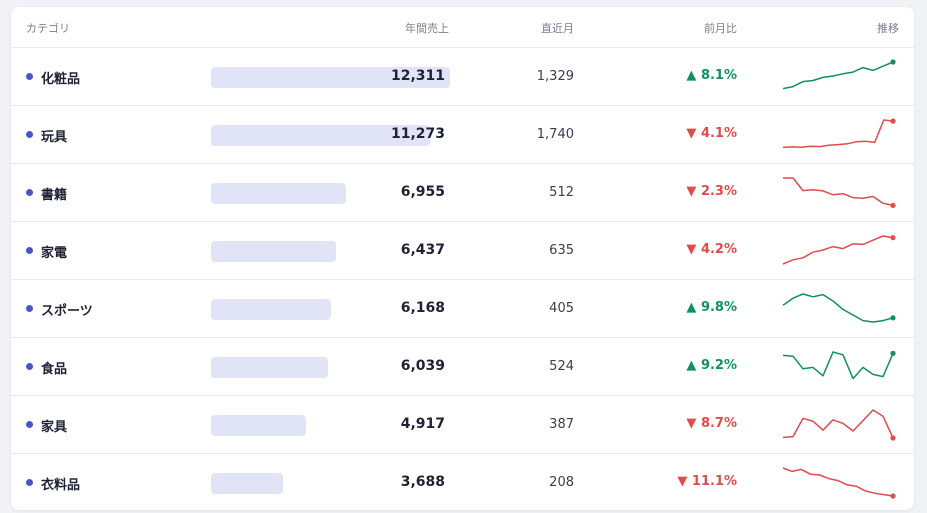 Image resolution: width=927 pixels, height=513 pixels. Describe the element at coordinates (422, 192) in the screenshot. I see `annual-sales-value: 6,955` at that location.